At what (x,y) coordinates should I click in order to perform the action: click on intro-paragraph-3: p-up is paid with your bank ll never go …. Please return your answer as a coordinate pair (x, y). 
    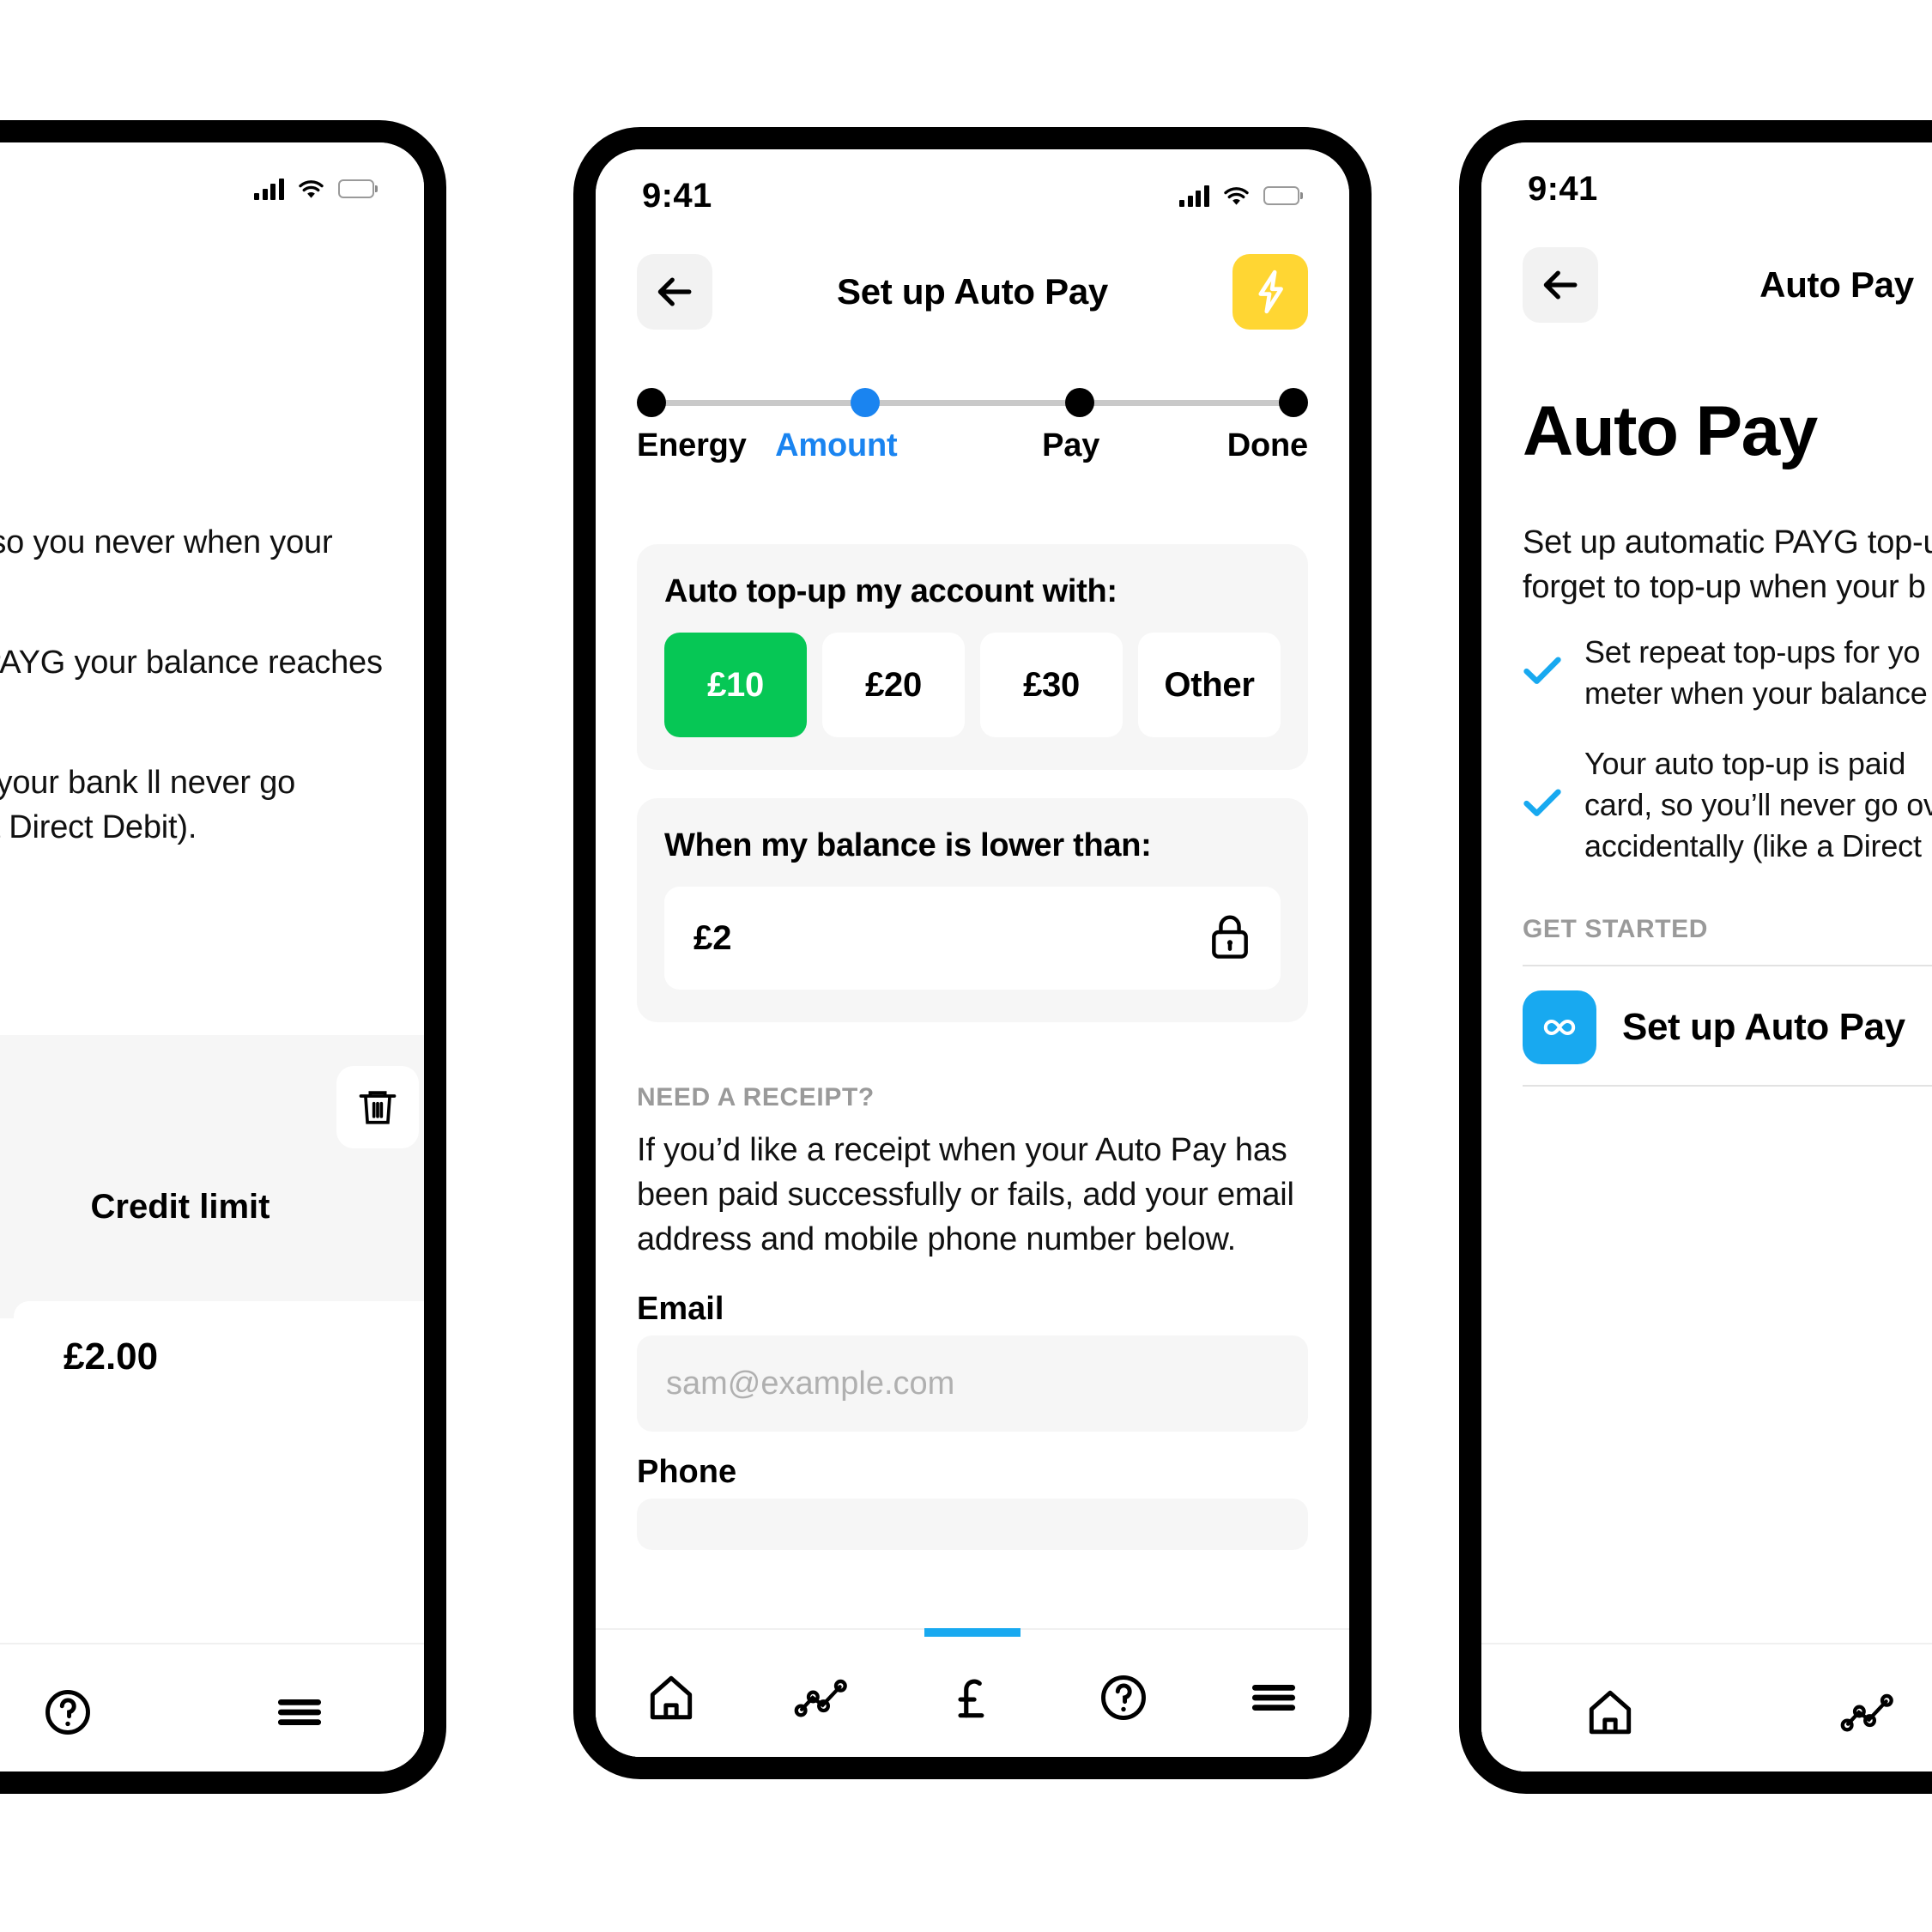
    Looking at the image, I should click on (148, 806).